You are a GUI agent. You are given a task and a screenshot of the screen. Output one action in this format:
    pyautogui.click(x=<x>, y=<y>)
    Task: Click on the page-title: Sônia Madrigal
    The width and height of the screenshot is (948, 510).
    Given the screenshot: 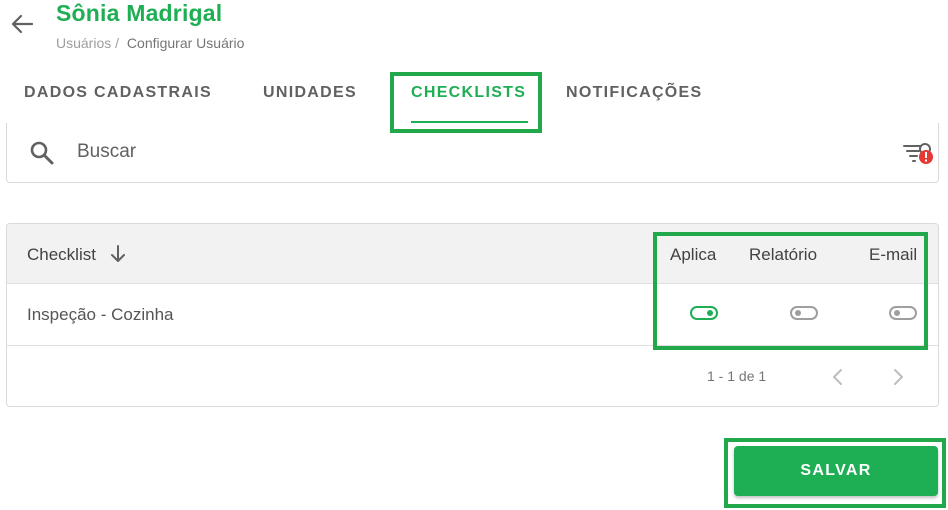 What is the action you would take?
    pyautogui.click(x=139, y=13)
    